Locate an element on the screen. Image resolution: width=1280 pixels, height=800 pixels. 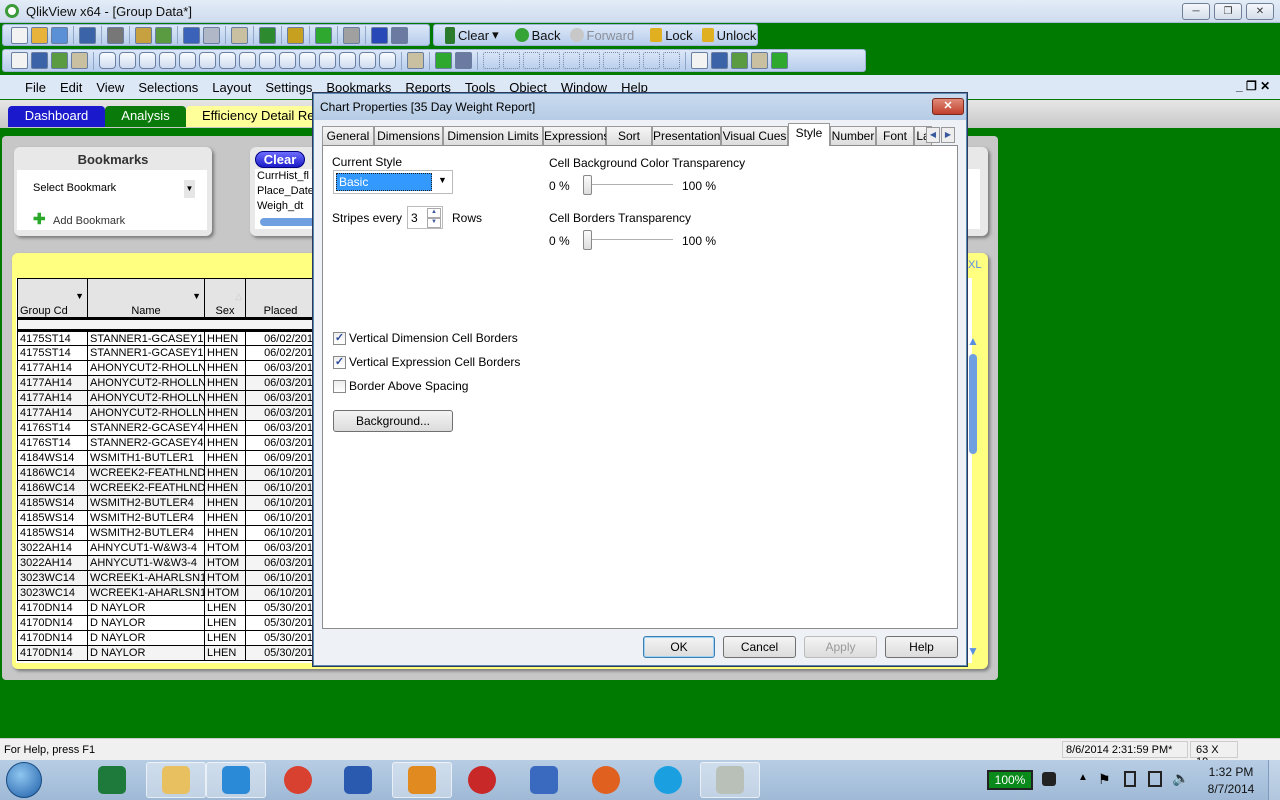
listbox-icon is located at coordinates (107, 60).